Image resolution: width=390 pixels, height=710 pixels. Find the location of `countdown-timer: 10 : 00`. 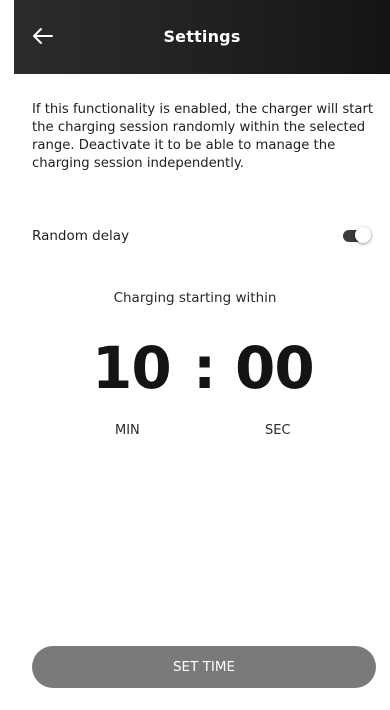

countdown-timer: 10 : 00 is located at coordinates (195, 370).